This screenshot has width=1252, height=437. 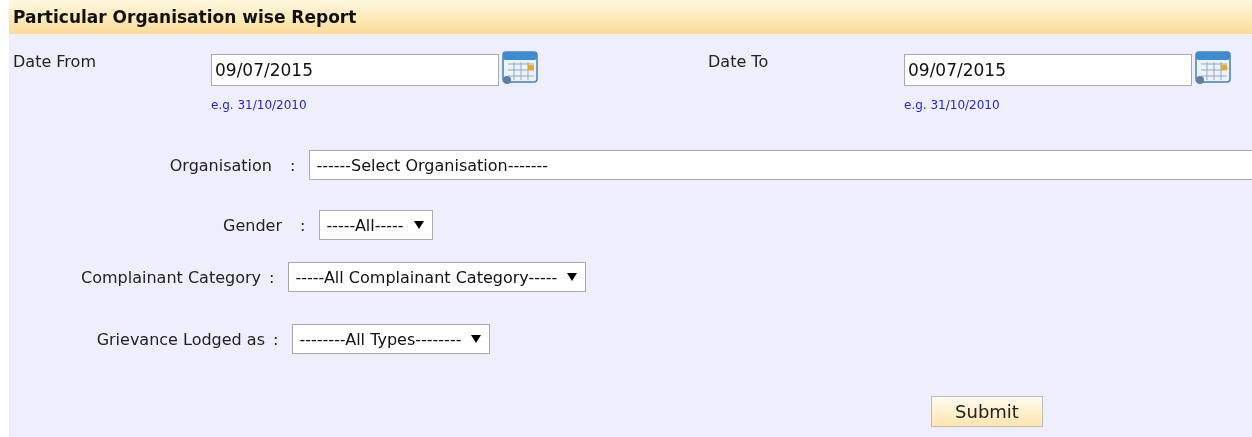 I want to click on dropdown: -----All-----, so click(x=376, y=225).